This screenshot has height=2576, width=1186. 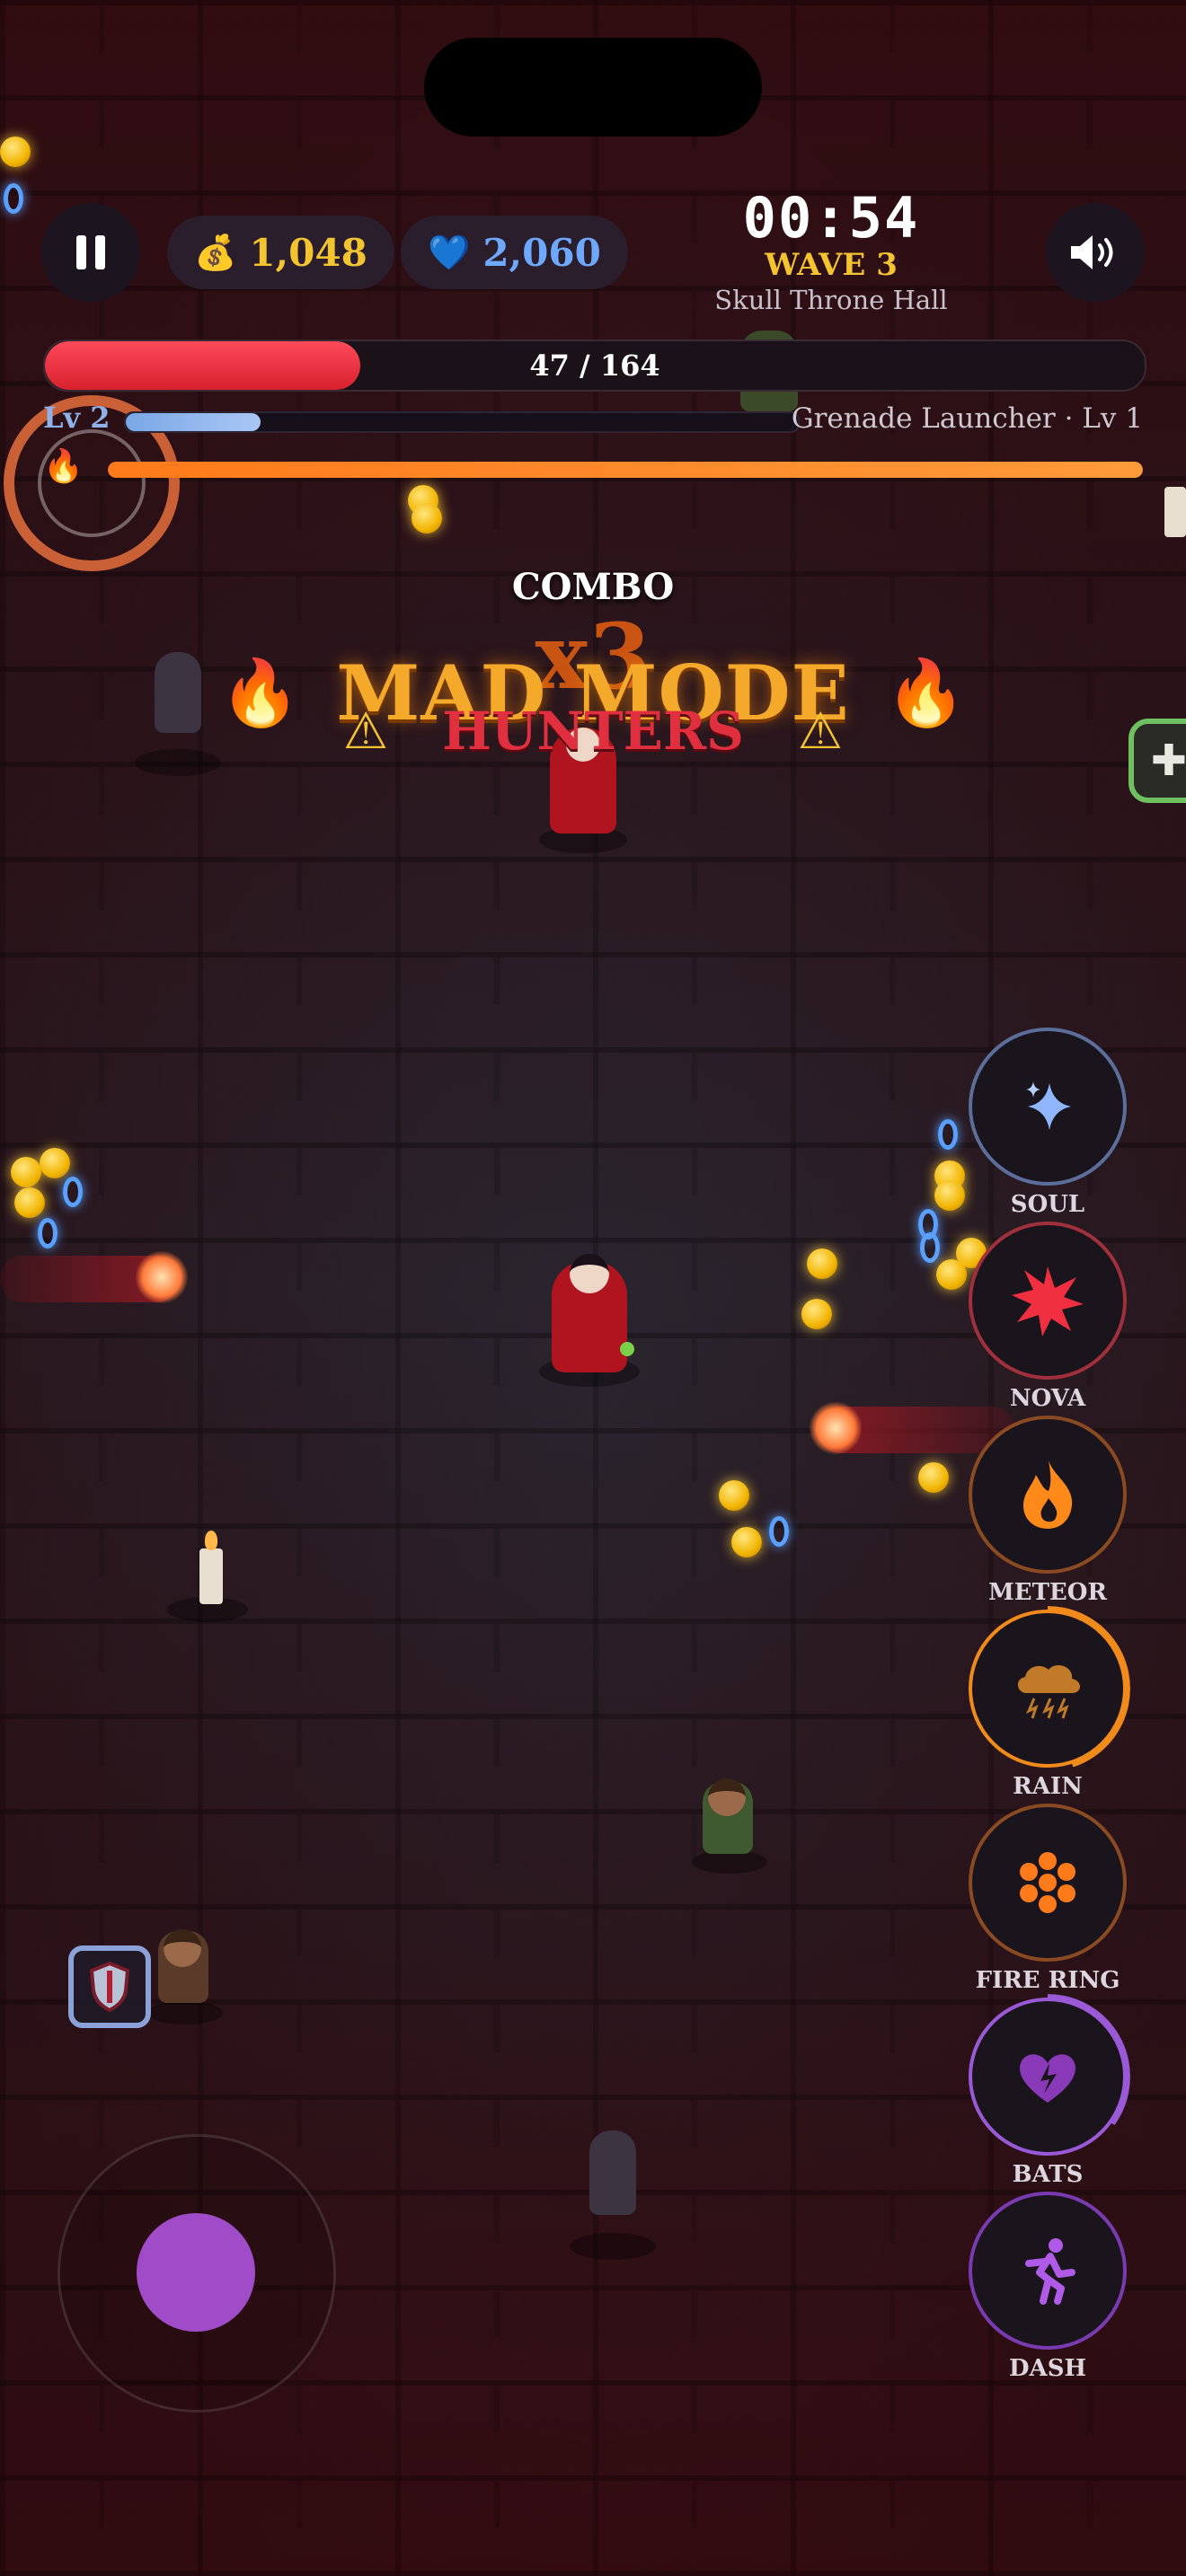 What do you see at coordinates (185, 2013) in the screenshot?
I see `hunter-shadow` at bounding box center [185, 2013].